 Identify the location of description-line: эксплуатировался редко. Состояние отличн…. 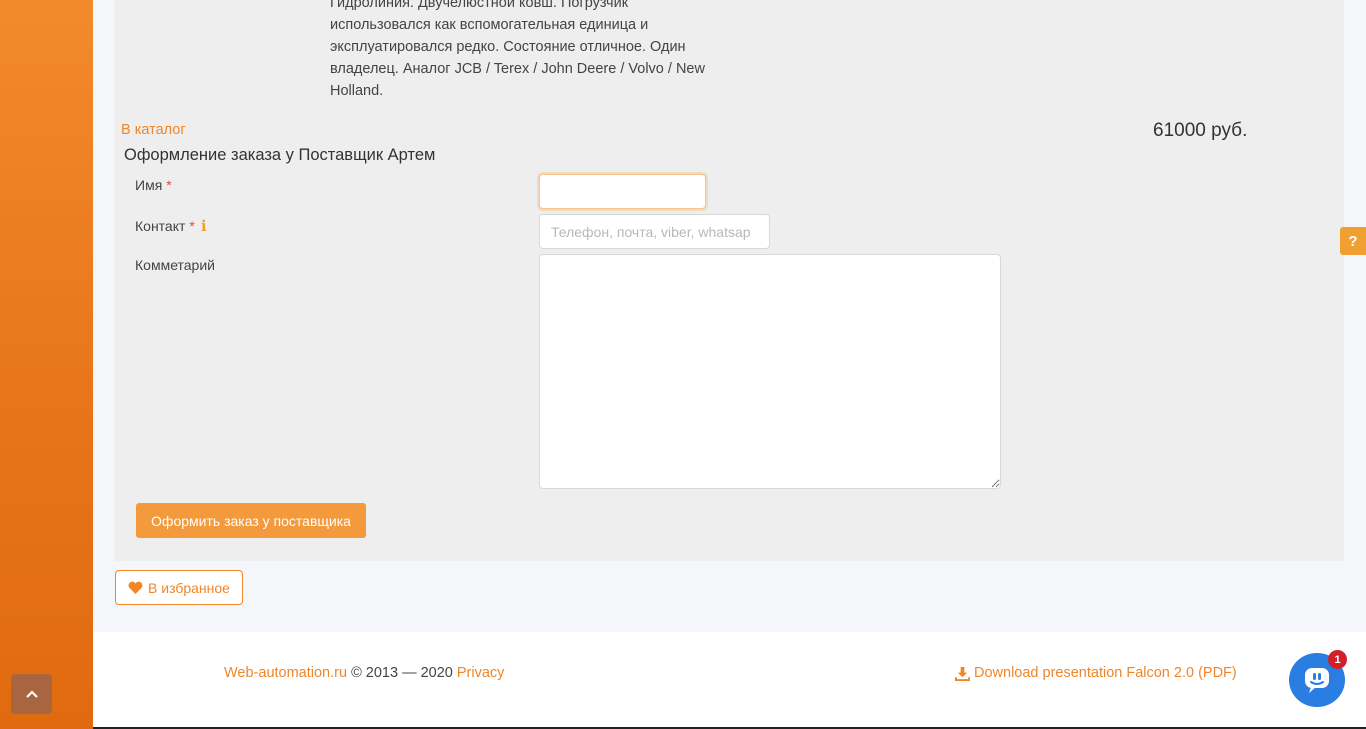
(508, 47).